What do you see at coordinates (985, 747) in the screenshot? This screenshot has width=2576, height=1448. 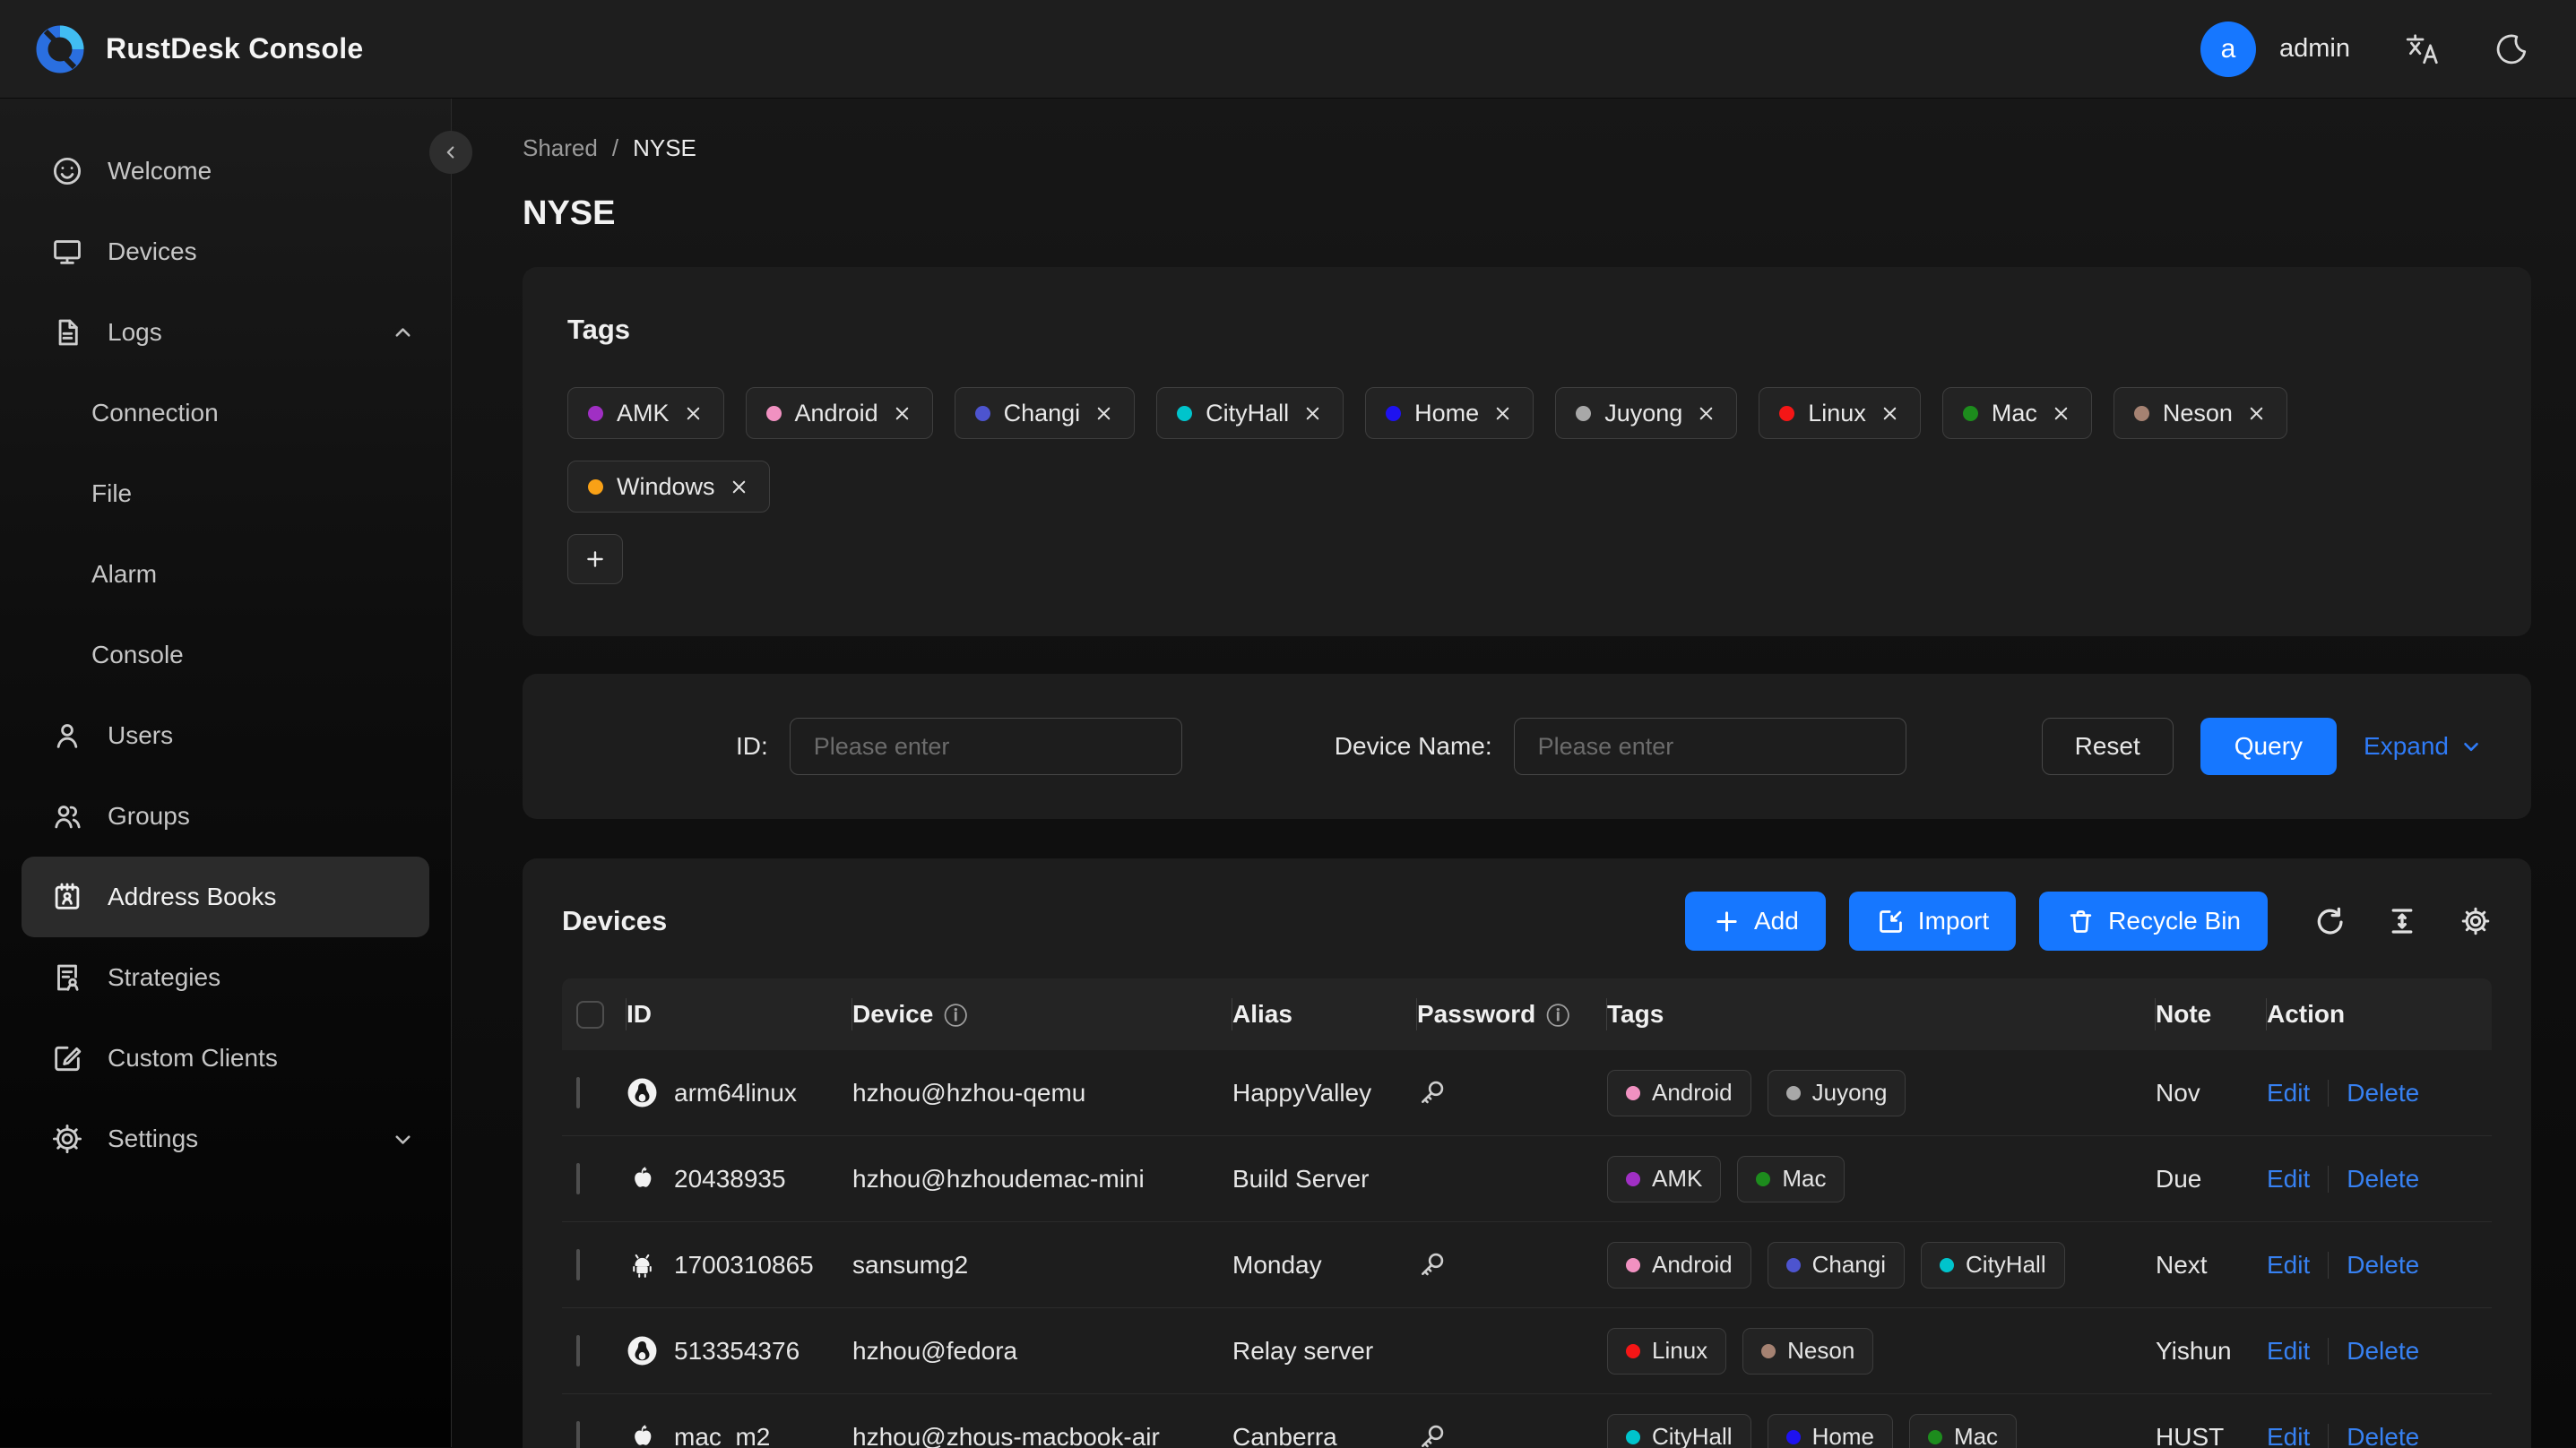 I see `id-filter-input` at bounding box center [985, 747].